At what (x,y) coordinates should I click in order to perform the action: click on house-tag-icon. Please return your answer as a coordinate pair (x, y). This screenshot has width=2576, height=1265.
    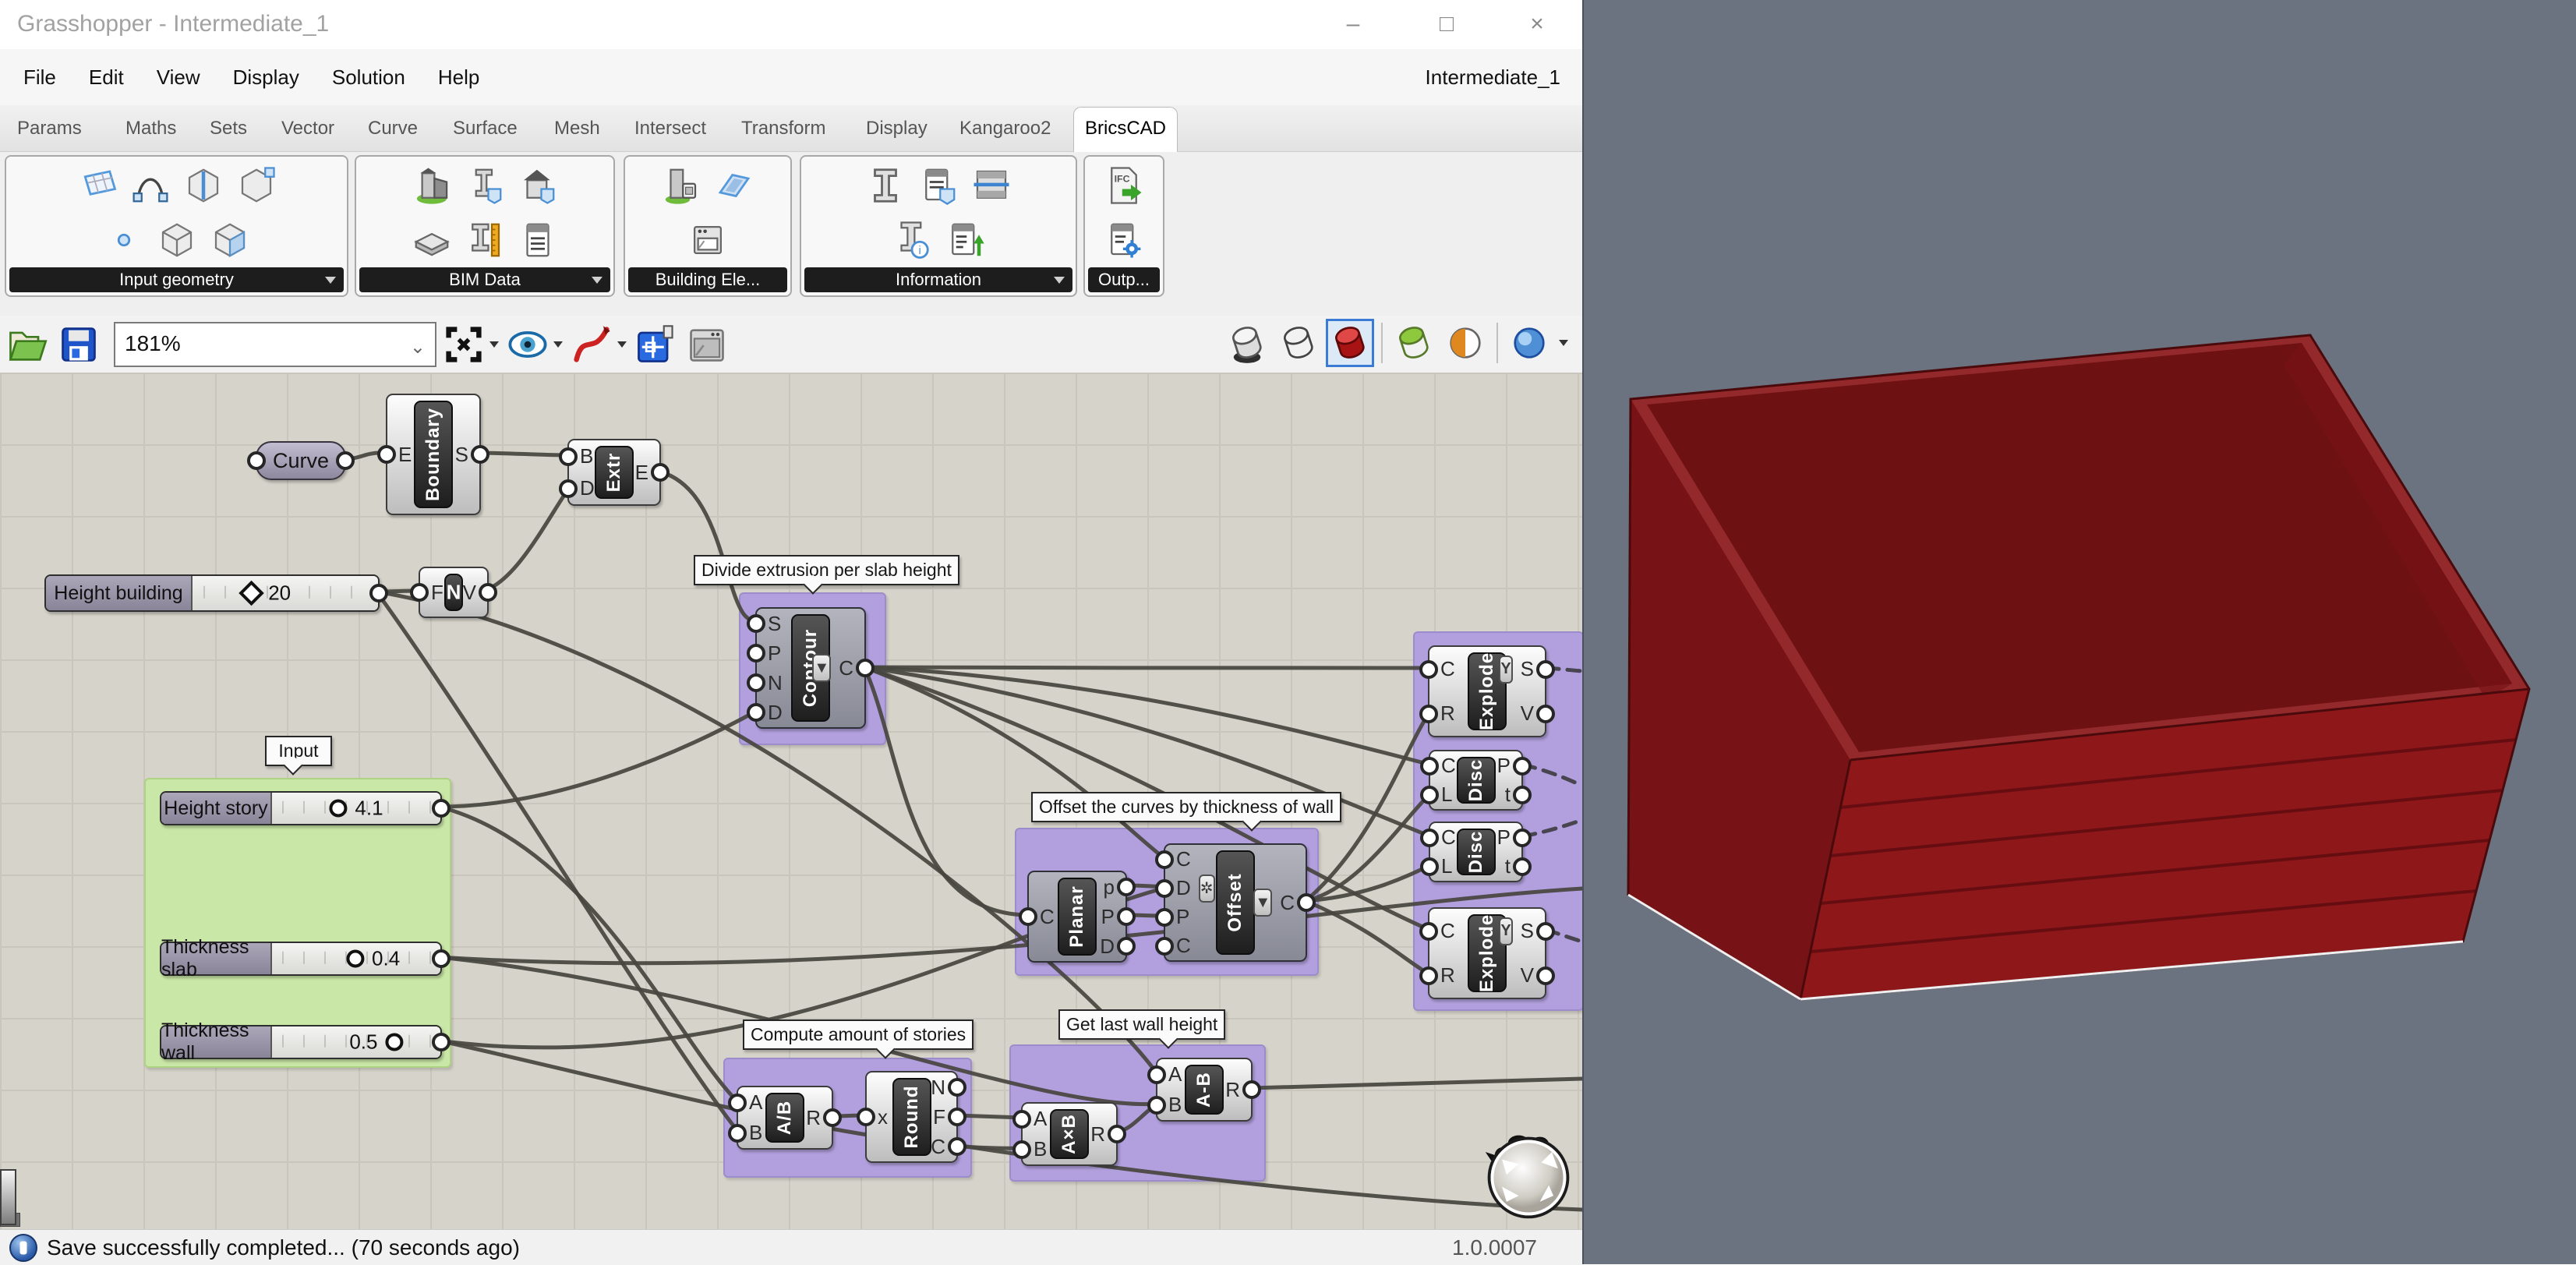
    Looking at the image, I should click on (537, 185).